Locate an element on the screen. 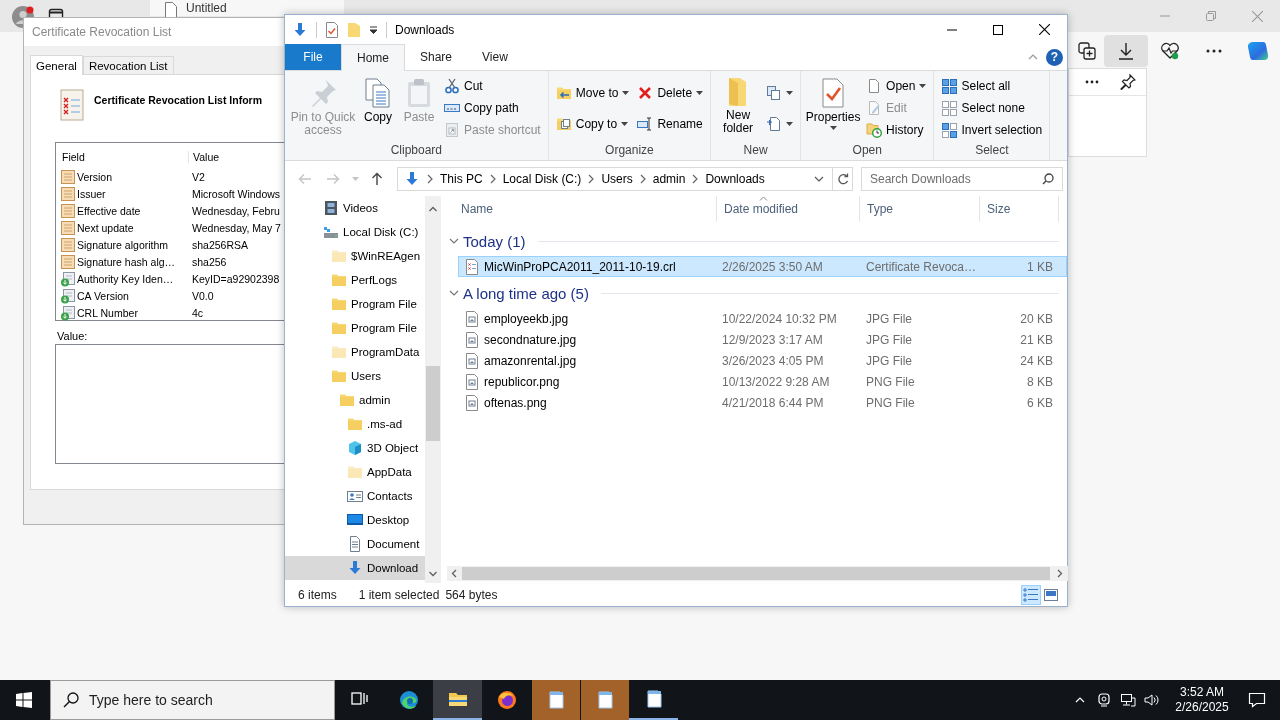 The width and height of the screenshot is (1280, 720). chevron-icon is located at coordinates (430, 179).